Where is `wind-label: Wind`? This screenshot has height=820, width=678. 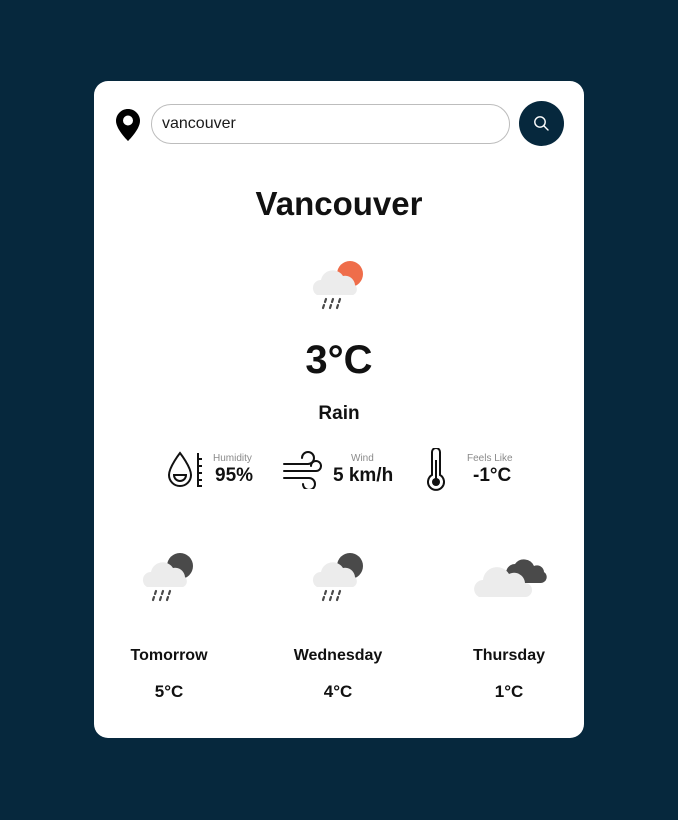 wind-label: Wind is located at coordinates (362, 458).